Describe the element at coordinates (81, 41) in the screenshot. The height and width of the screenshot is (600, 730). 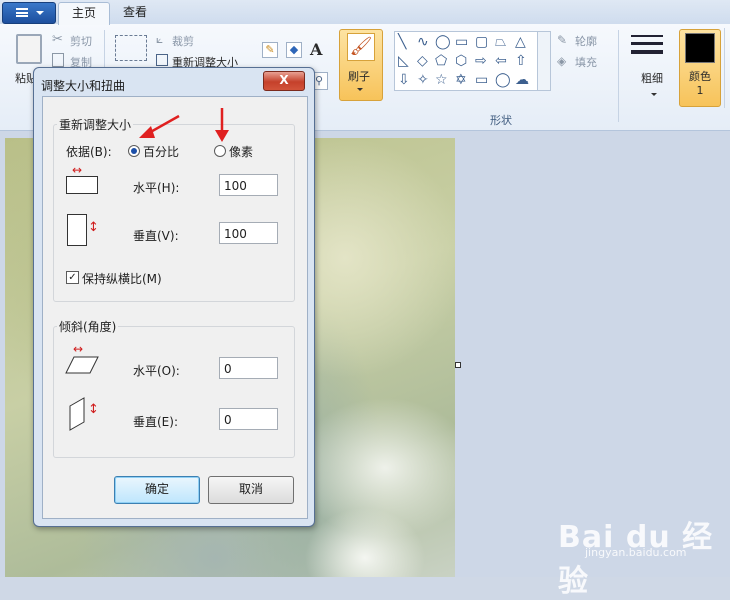
I see `cut-button: 剪切` at that location.